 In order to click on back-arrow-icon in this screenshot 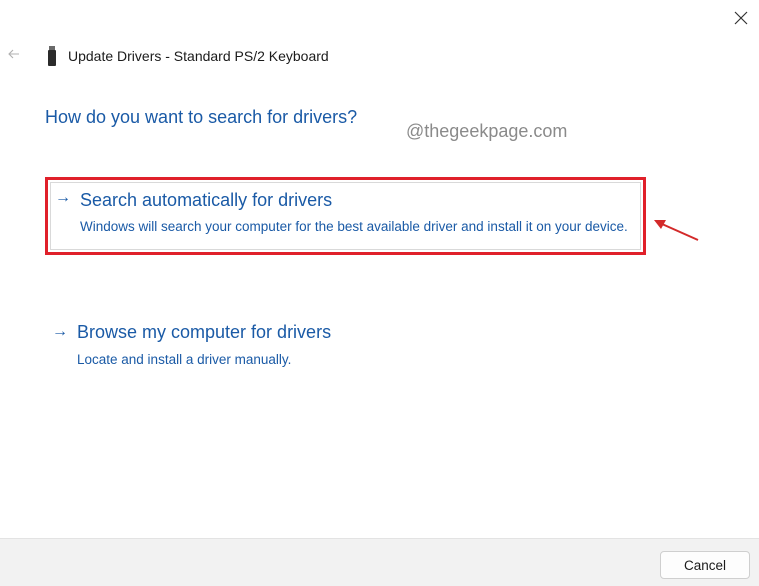, I will do `click(13, 54)`.